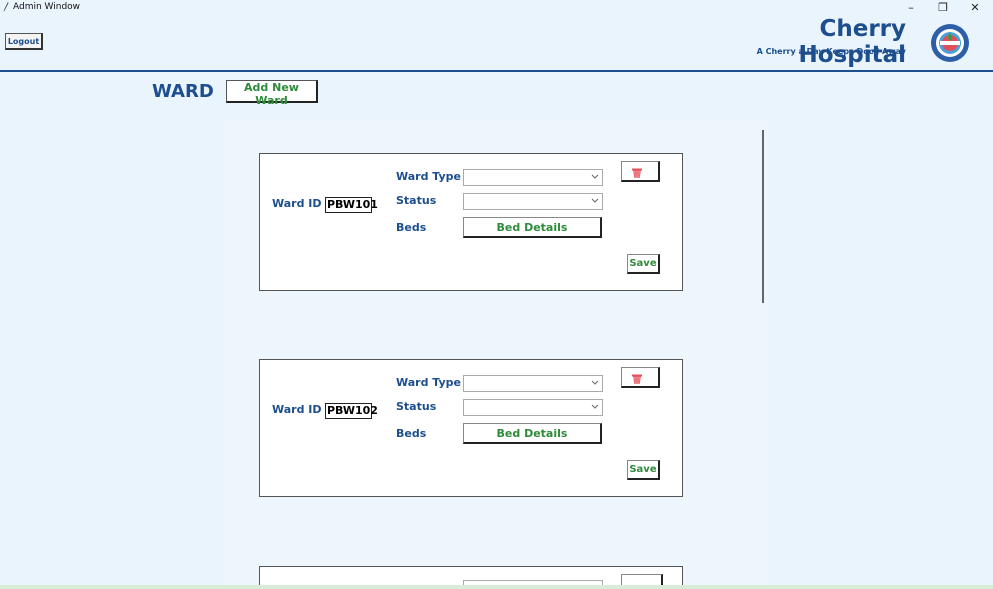  Describe the element at coordinates (943, 8) in the screenshot. I see `maximize-button: ❐` at that location.